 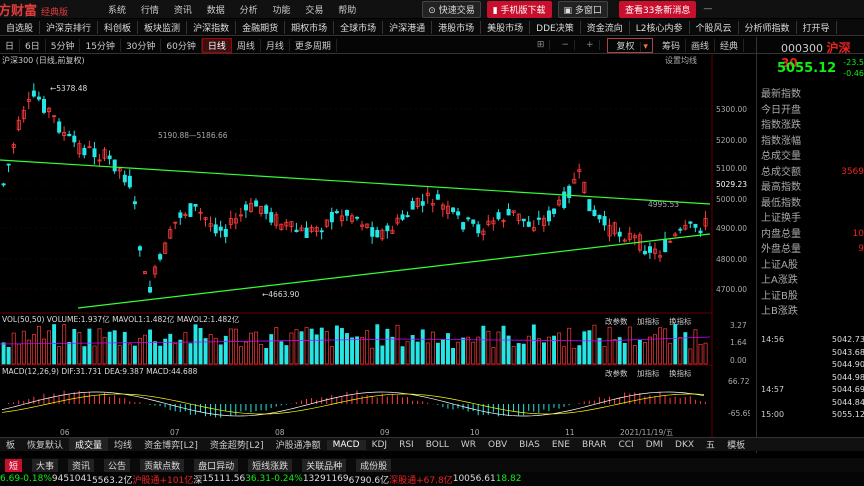 I want to click on menu-trade: 交易, so click(x=314, y=11).